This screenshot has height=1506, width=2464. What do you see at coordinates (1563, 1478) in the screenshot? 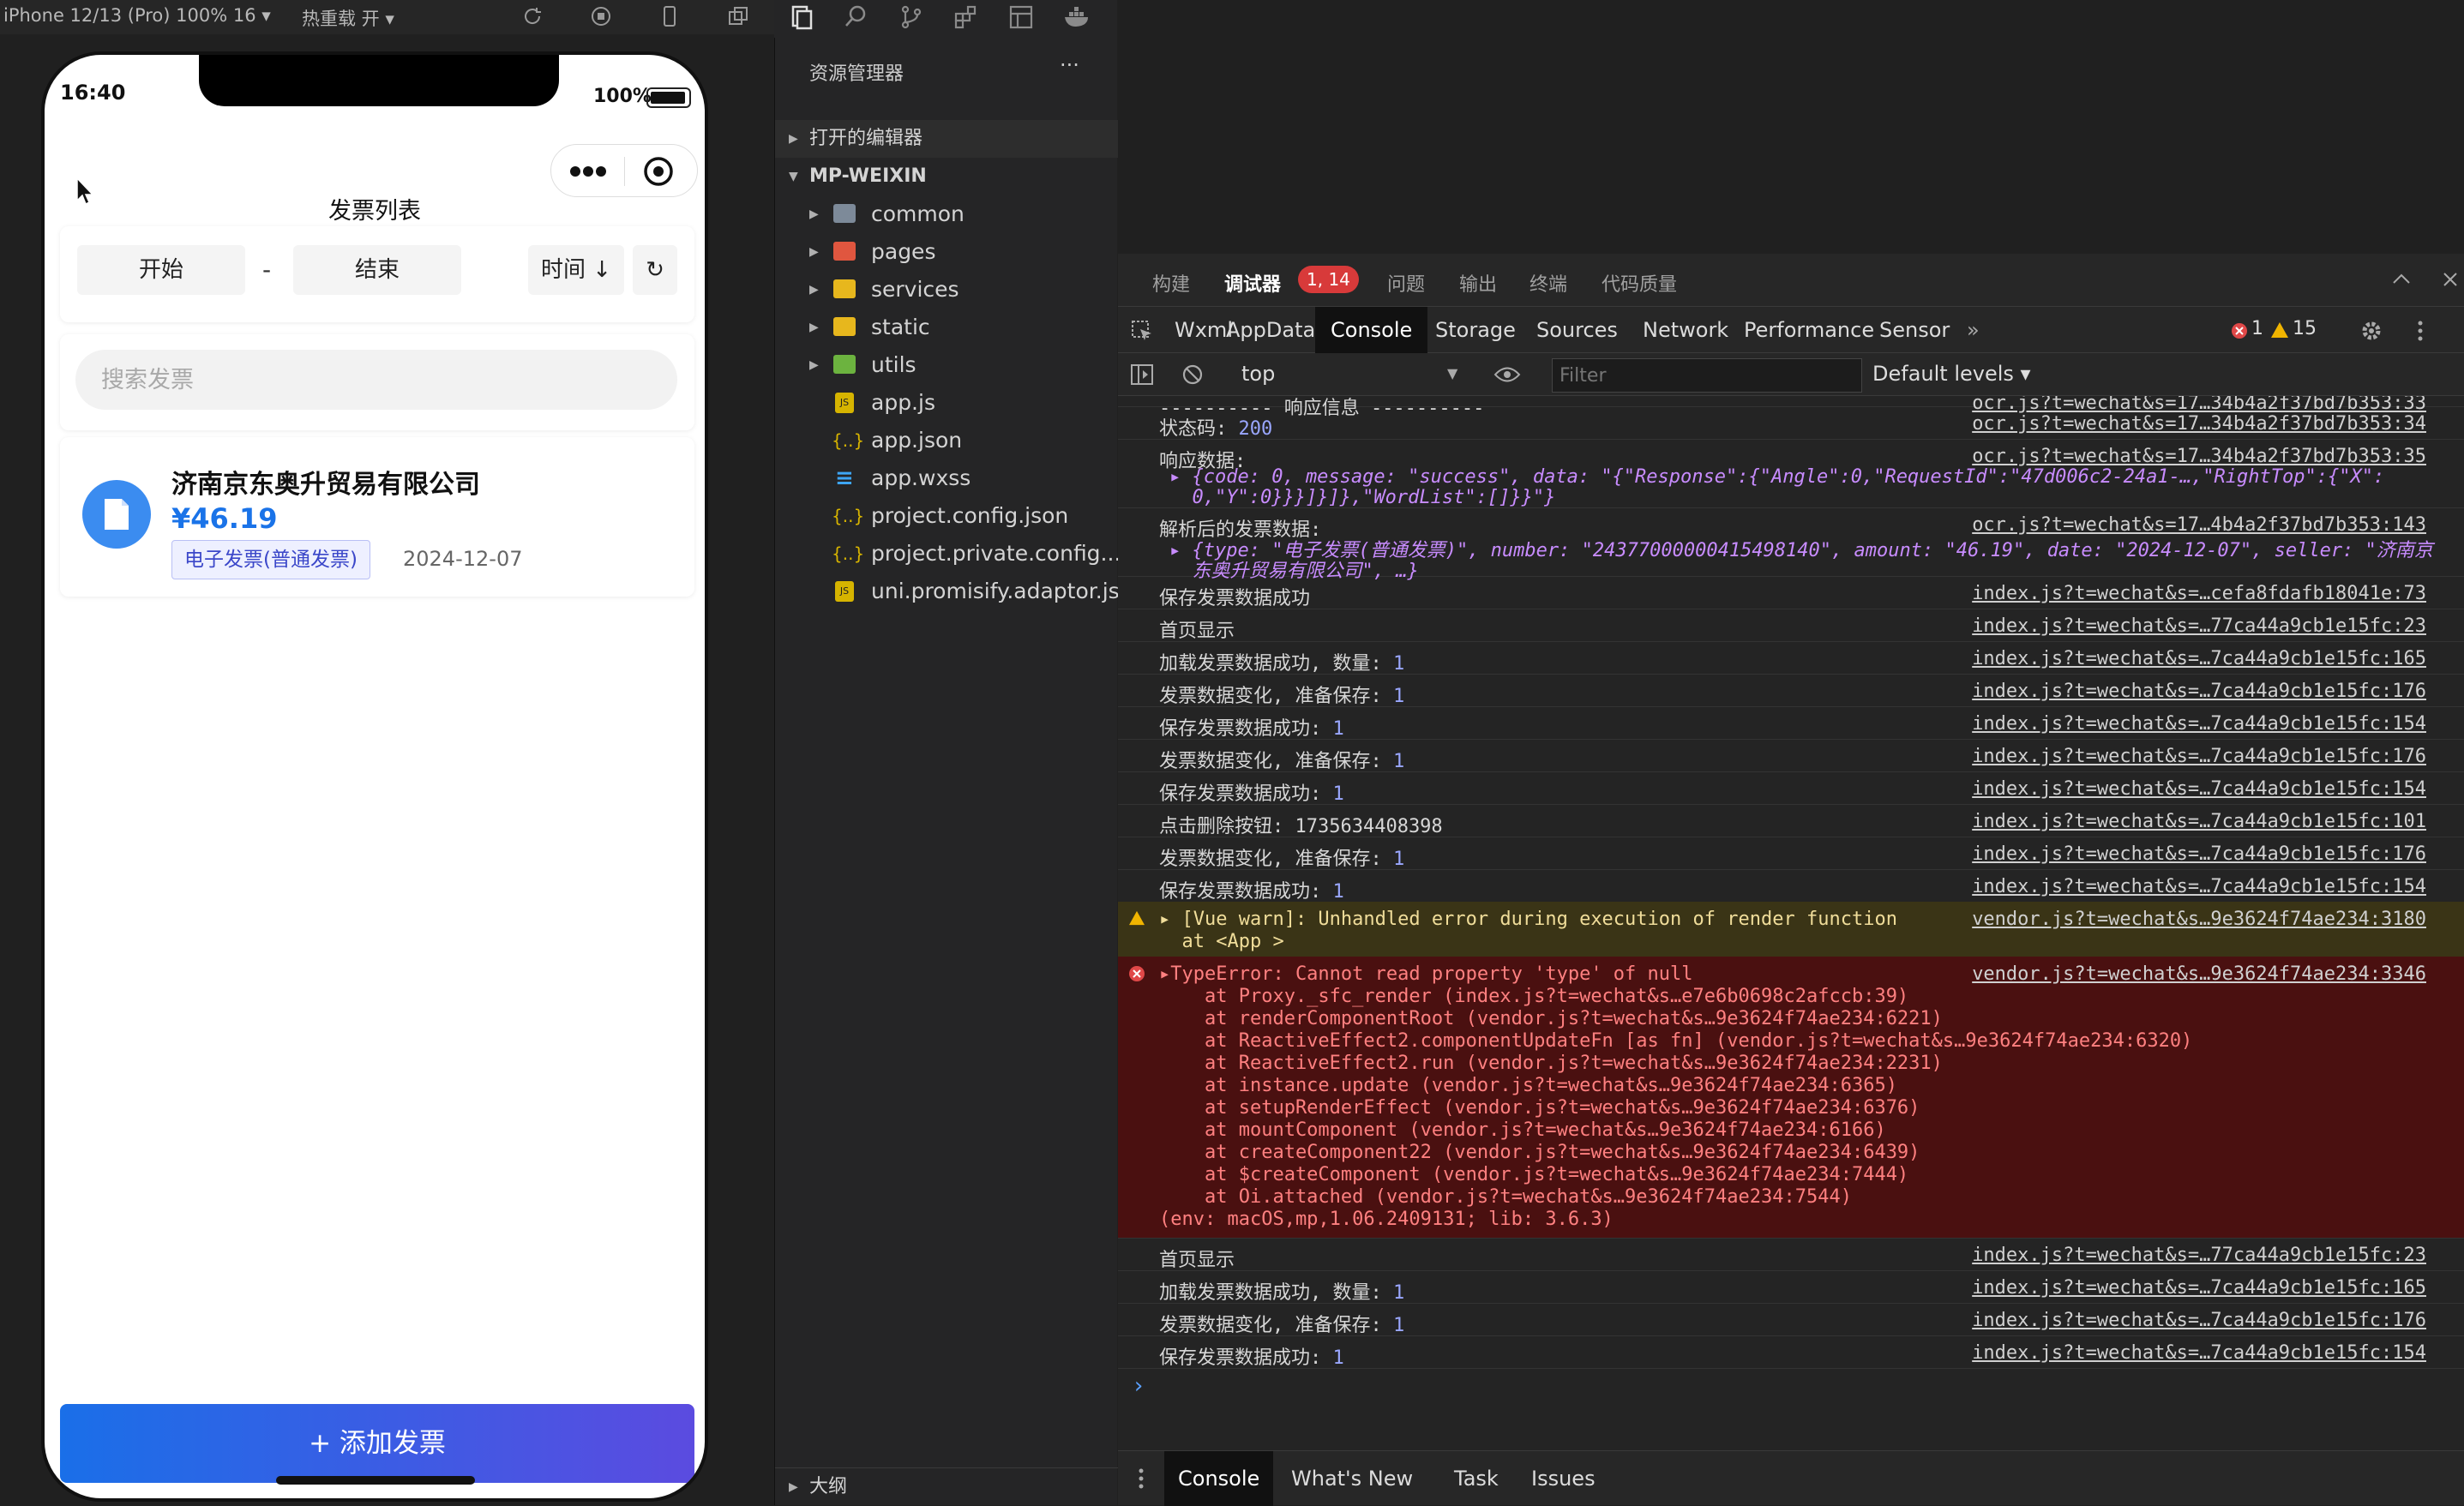
I see `drawer-tab-issues: Issues` at bounding box center [1563, 1478].